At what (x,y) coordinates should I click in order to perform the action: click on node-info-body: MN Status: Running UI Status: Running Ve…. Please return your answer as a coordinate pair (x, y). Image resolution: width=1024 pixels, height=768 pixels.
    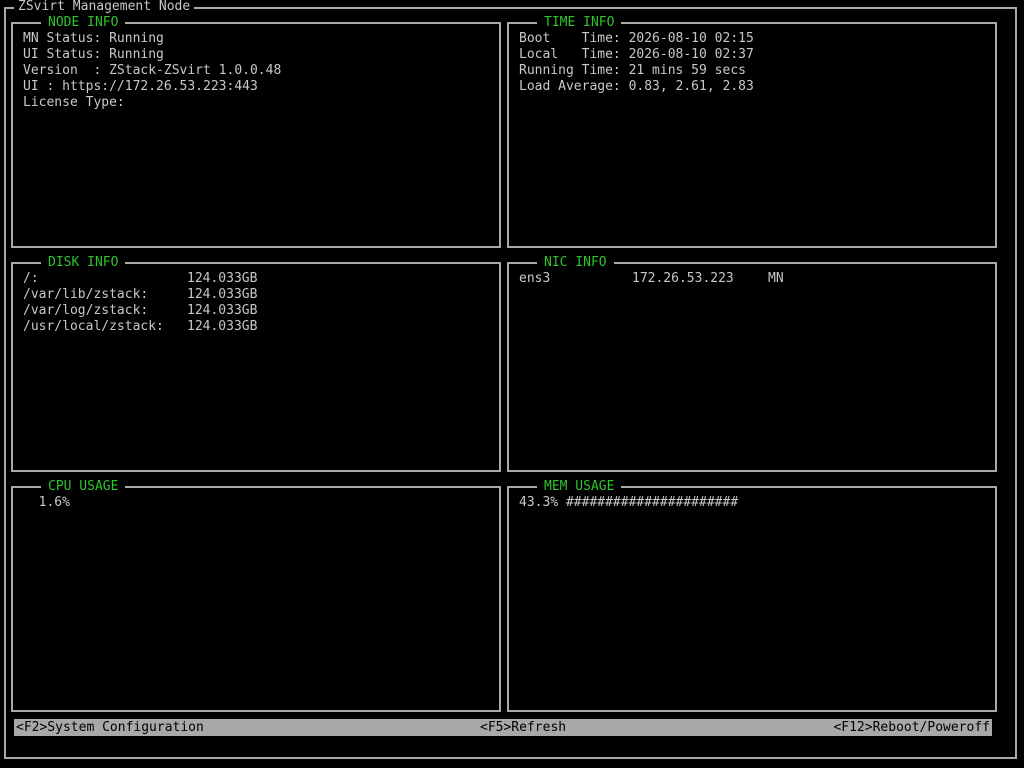
    Looking at the image, I should click on (259, 71).